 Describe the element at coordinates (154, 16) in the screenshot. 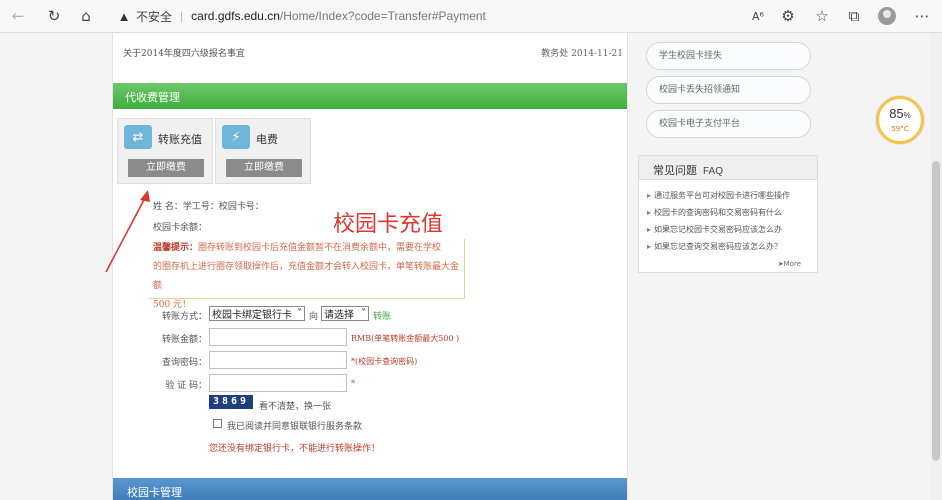

I see `insecure-label: 不安全` at that location.